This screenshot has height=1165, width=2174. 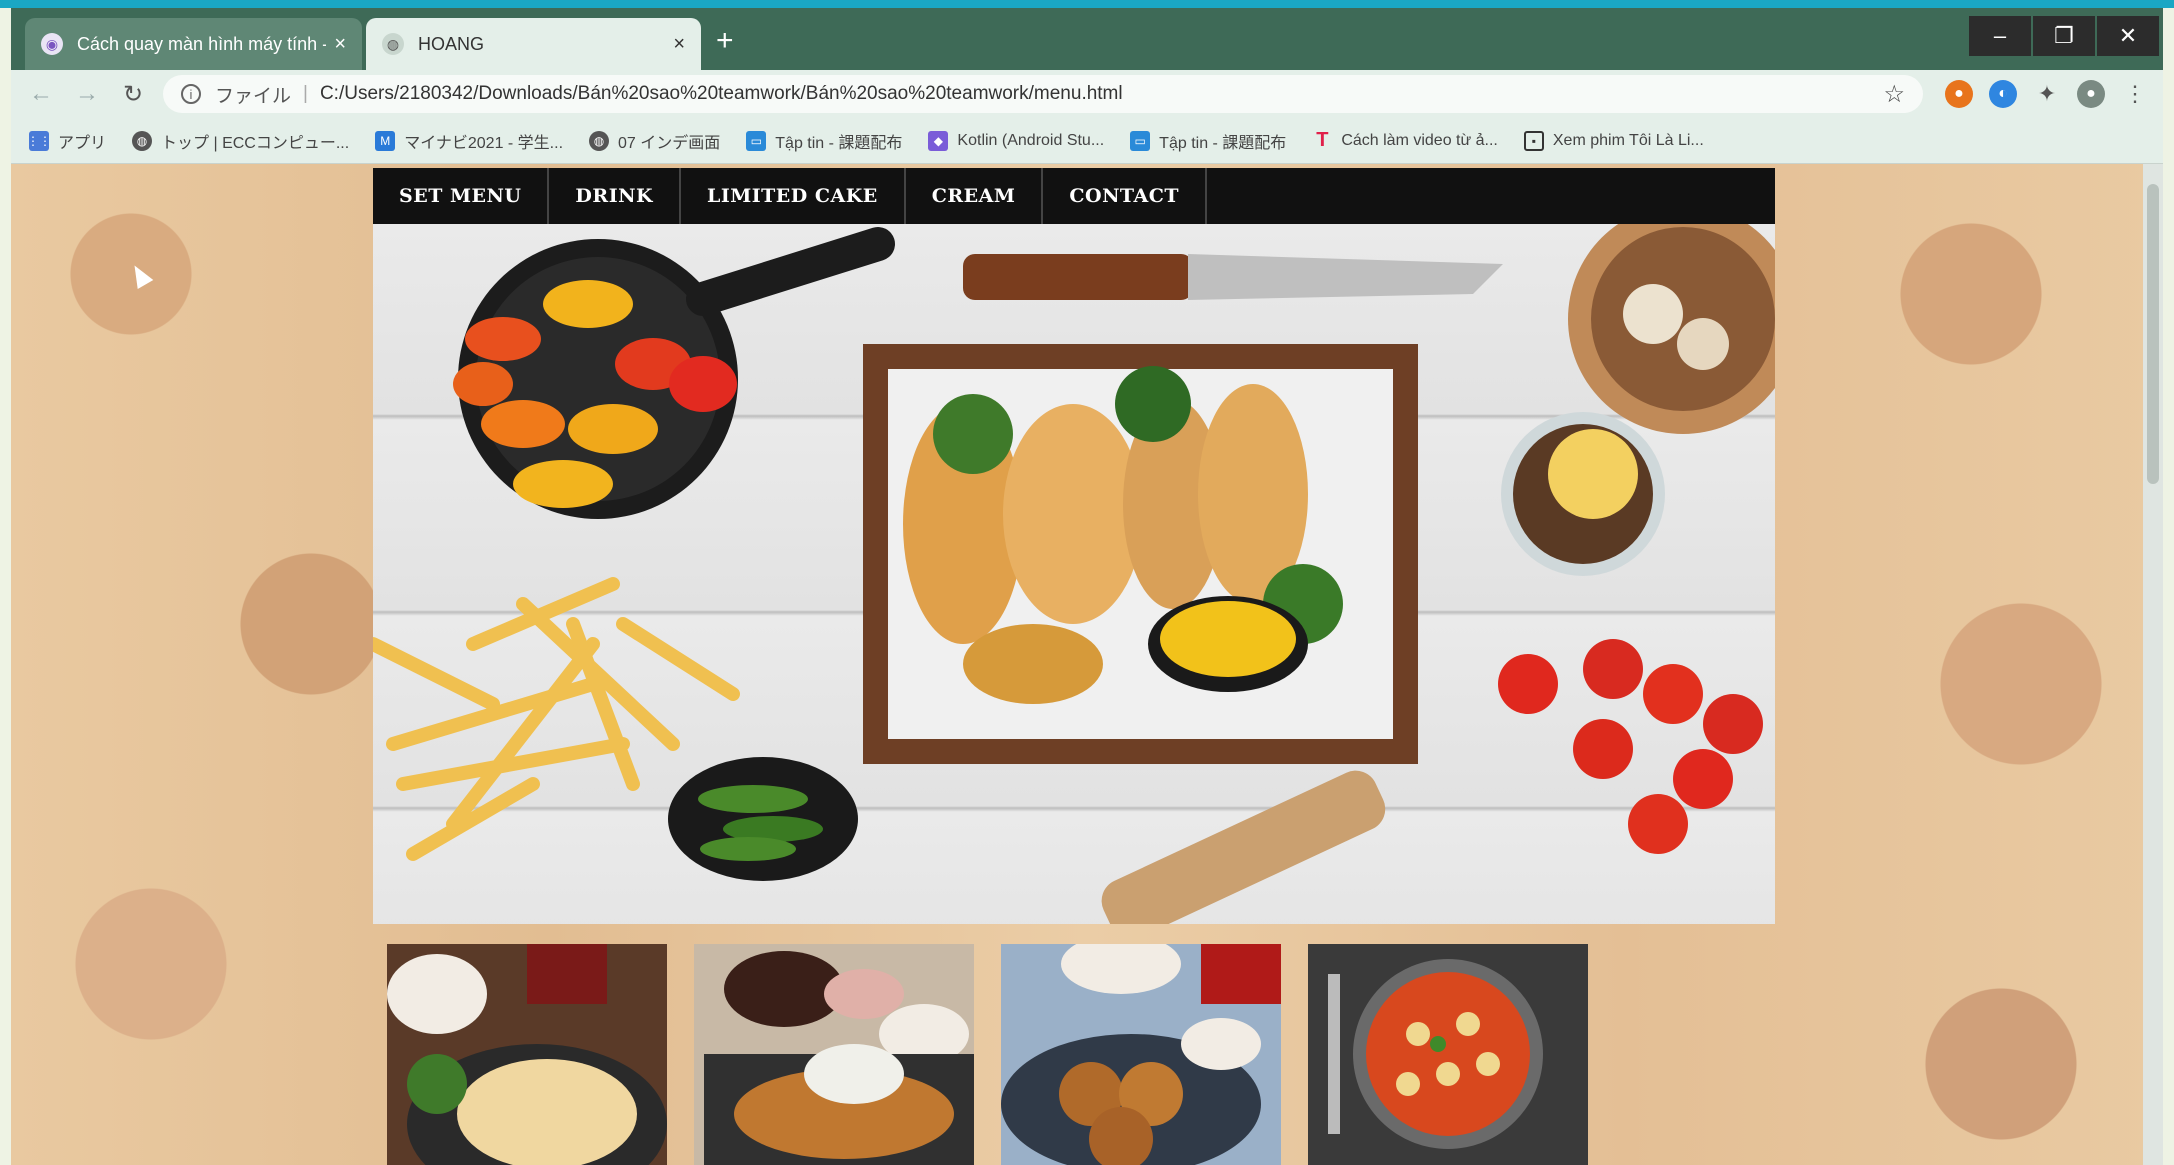 I want to click on tonkatsu-set-image, so click(x=834, y=1054).